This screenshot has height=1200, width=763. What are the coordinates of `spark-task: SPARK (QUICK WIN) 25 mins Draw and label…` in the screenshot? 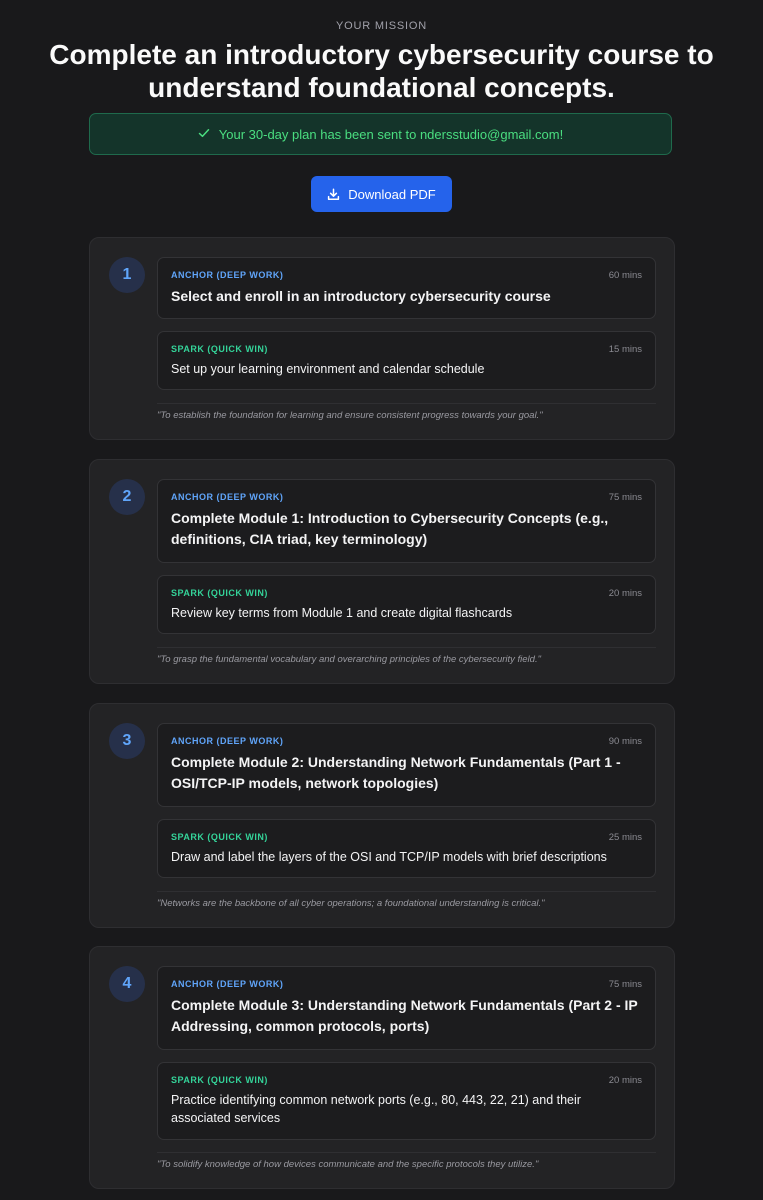 It's located at (406, 848).